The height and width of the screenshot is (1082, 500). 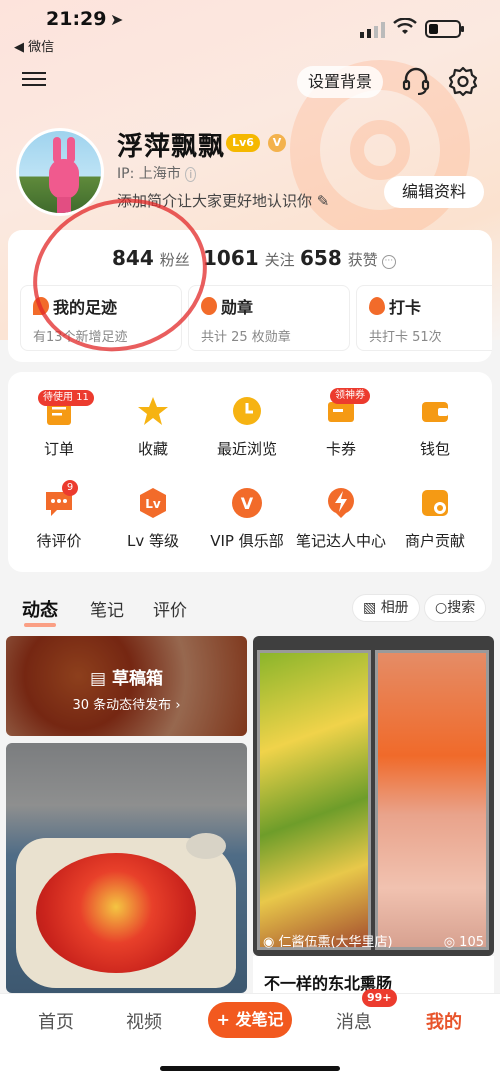 I want to click on grid-item-merchant: 商户贡献, so click(x=435, y=518).